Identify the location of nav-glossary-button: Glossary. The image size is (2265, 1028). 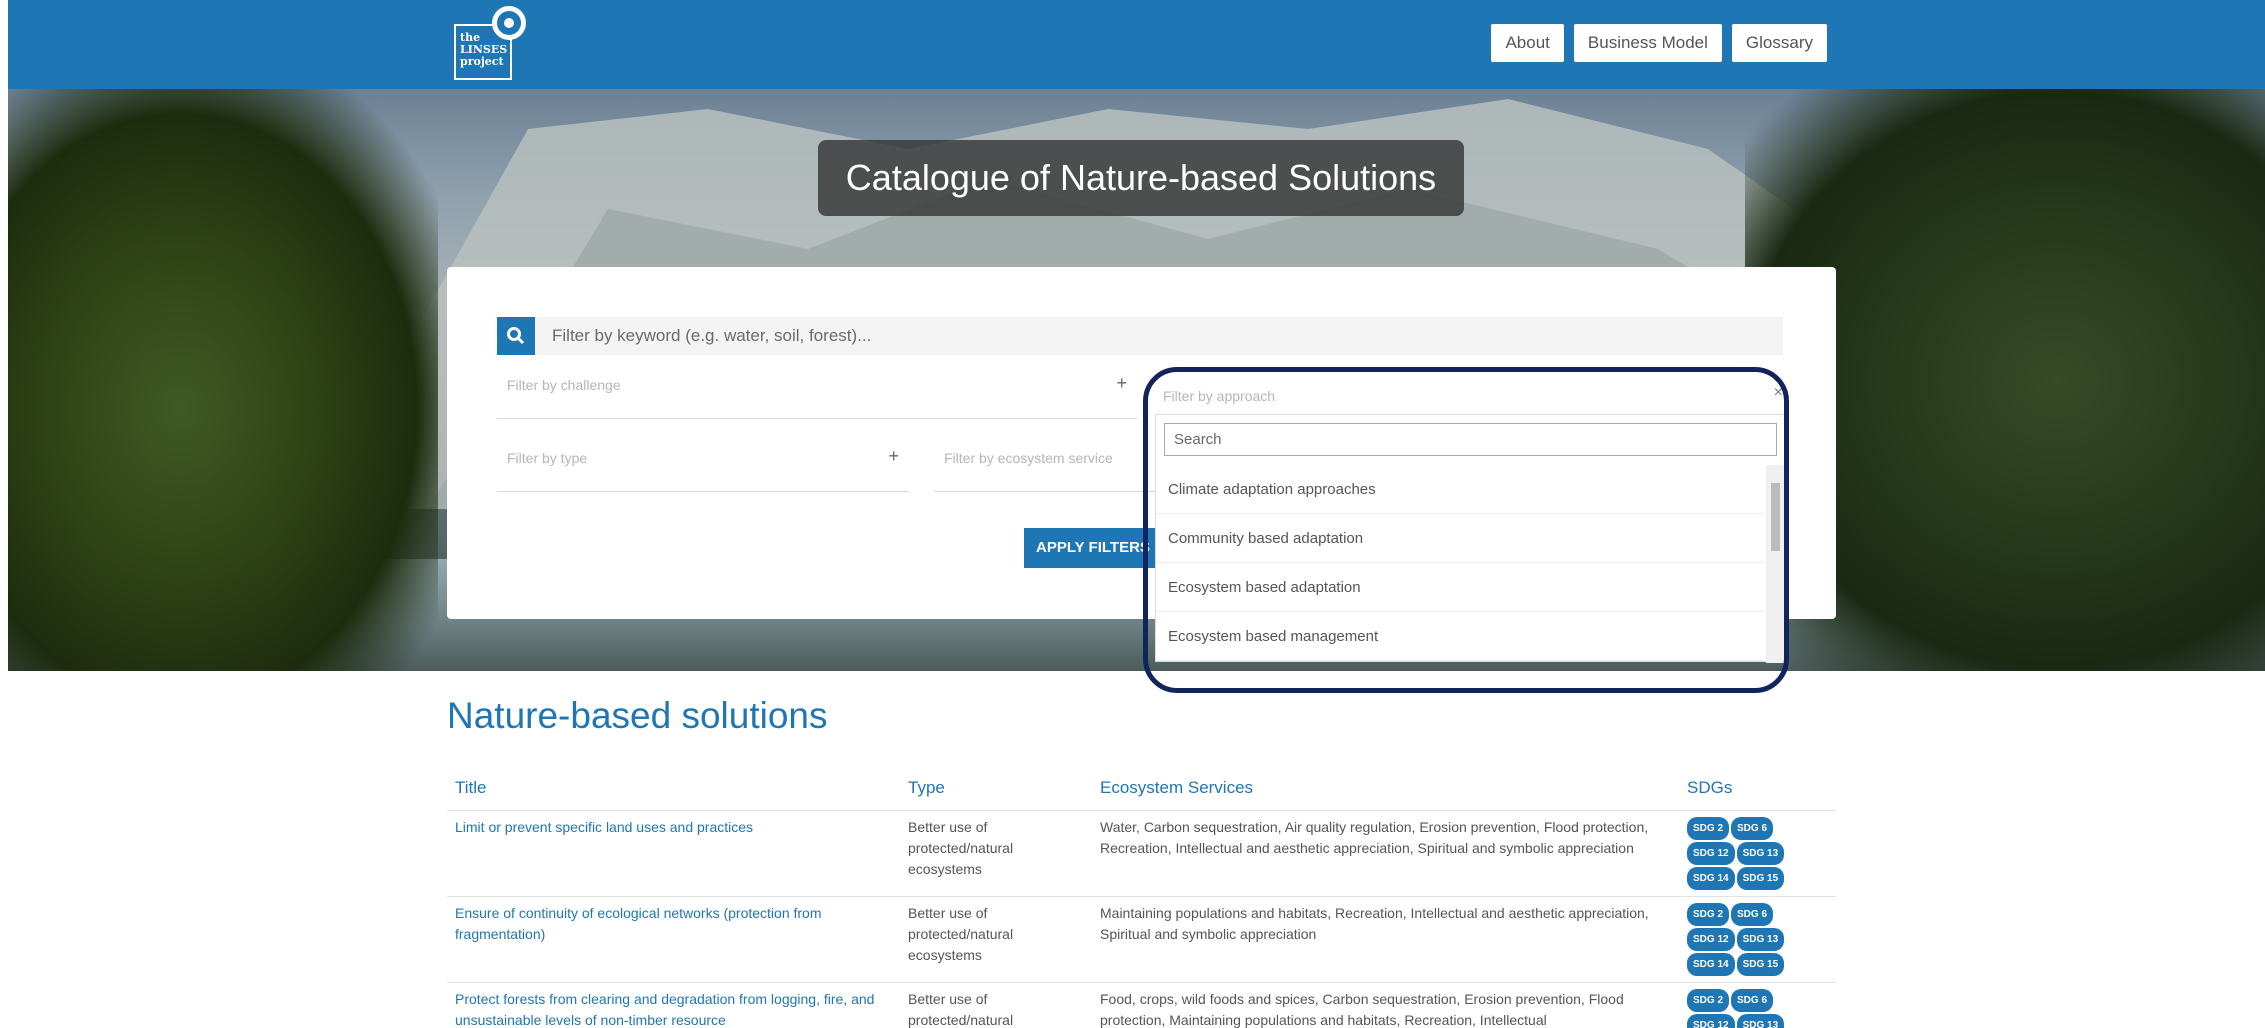
(1779, 43).